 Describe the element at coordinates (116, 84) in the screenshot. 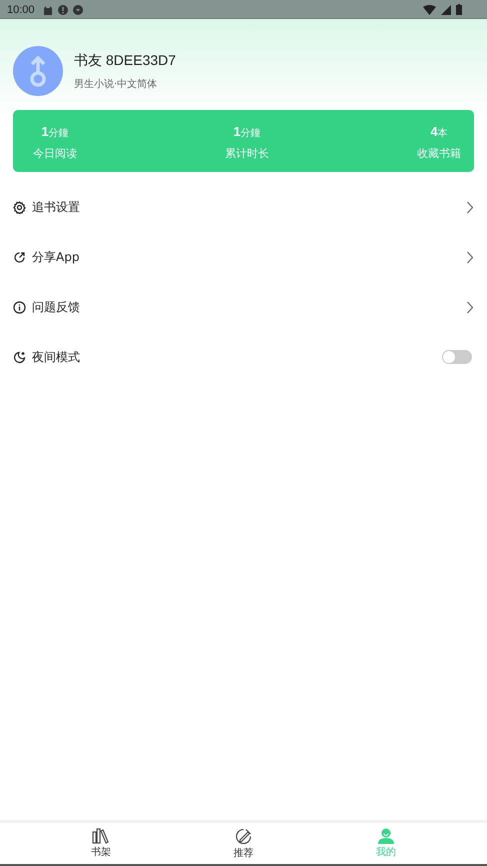

I see `user-subtitle: 男生小说·中文简体` at that location.